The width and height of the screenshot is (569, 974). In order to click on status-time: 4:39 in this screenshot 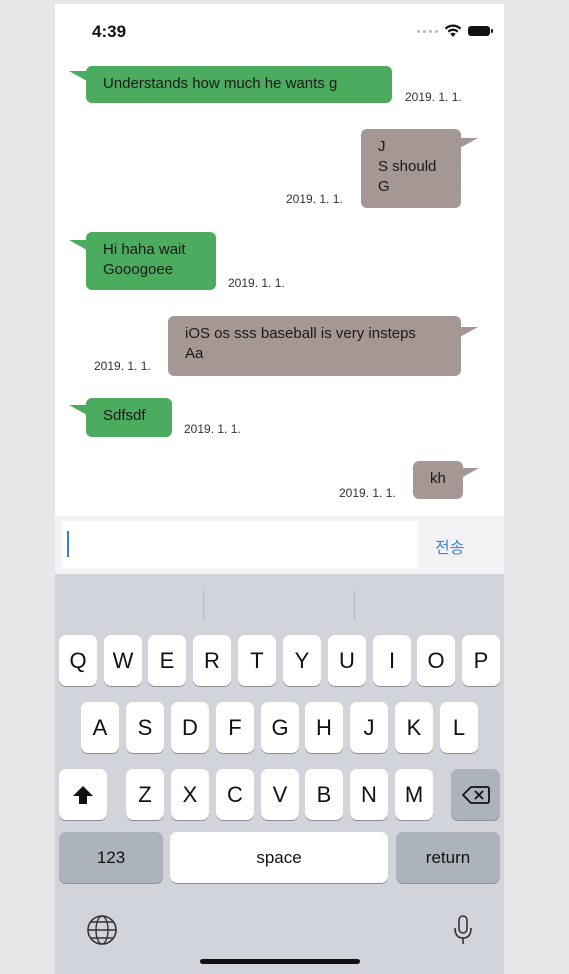, I will do `click(109, 31)`.